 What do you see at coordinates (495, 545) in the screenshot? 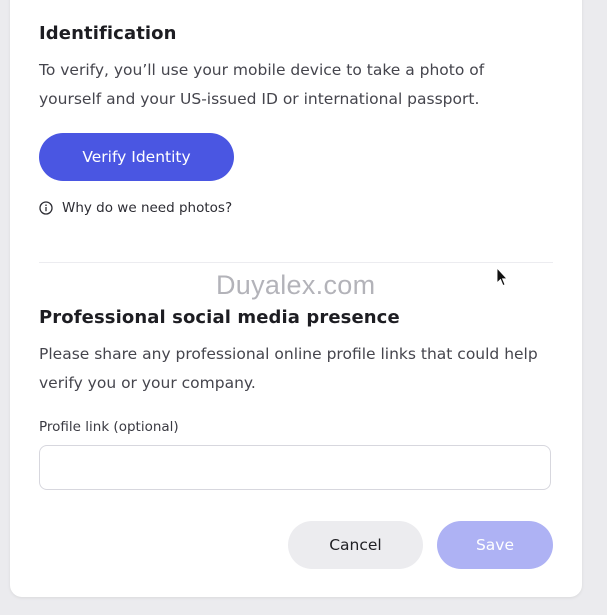
I see `save-button: Save` at bounding box center [495, 545].